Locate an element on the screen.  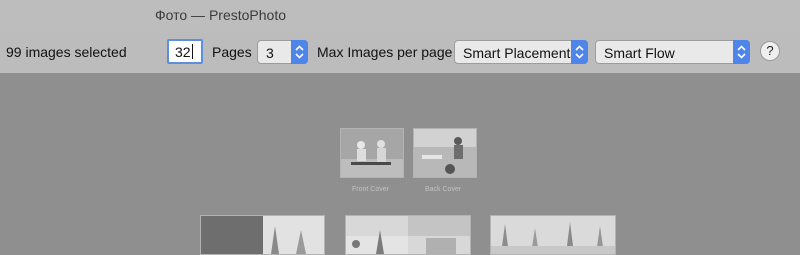
selection-count: 99 images selected is located at coordinates (66, 52).